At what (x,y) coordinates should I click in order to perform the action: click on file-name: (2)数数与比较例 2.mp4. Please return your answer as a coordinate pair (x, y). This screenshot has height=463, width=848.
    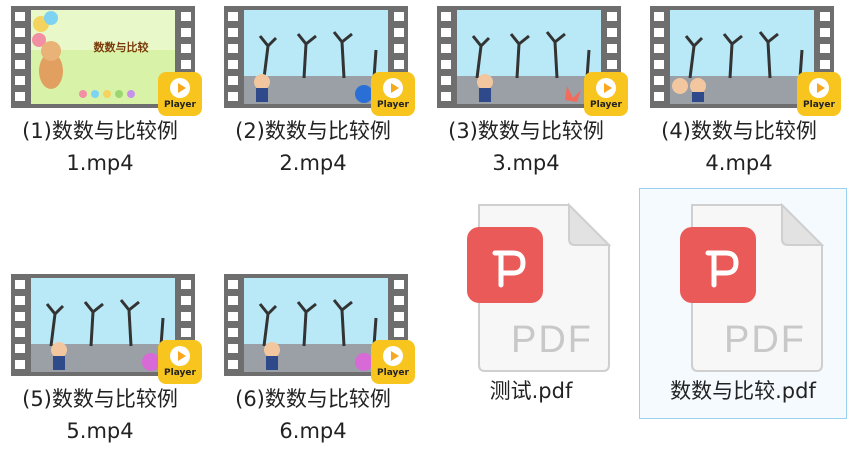
    Looking at the image, I should click on (313, 147).